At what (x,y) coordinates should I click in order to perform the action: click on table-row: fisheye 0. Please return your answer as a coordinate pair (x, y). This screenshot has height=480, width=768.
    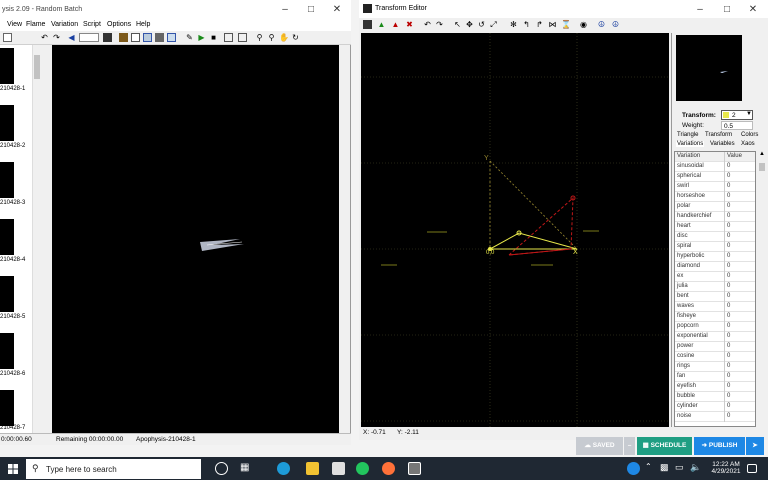
    Looking at the image, I should click on (715, 317).